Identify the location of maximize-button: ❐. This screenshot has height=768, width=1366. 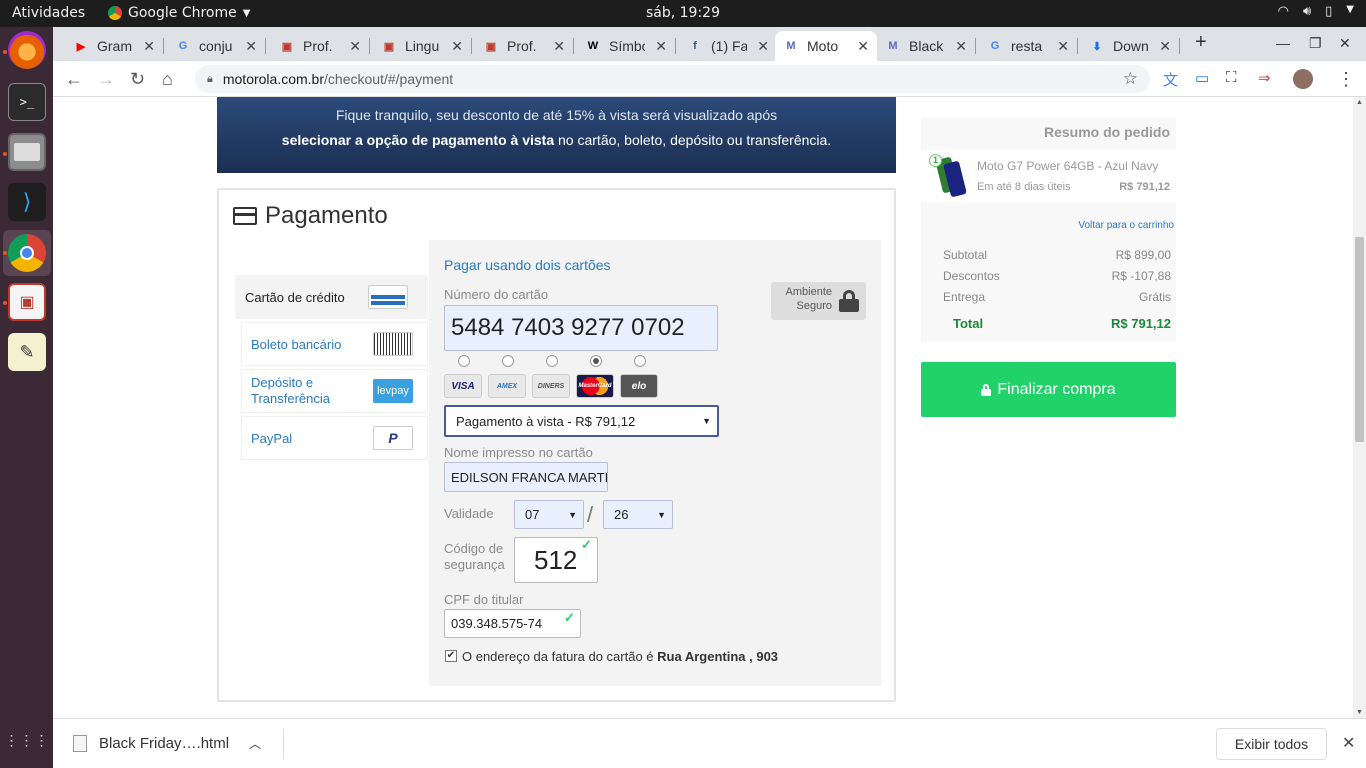
(1315, 43).